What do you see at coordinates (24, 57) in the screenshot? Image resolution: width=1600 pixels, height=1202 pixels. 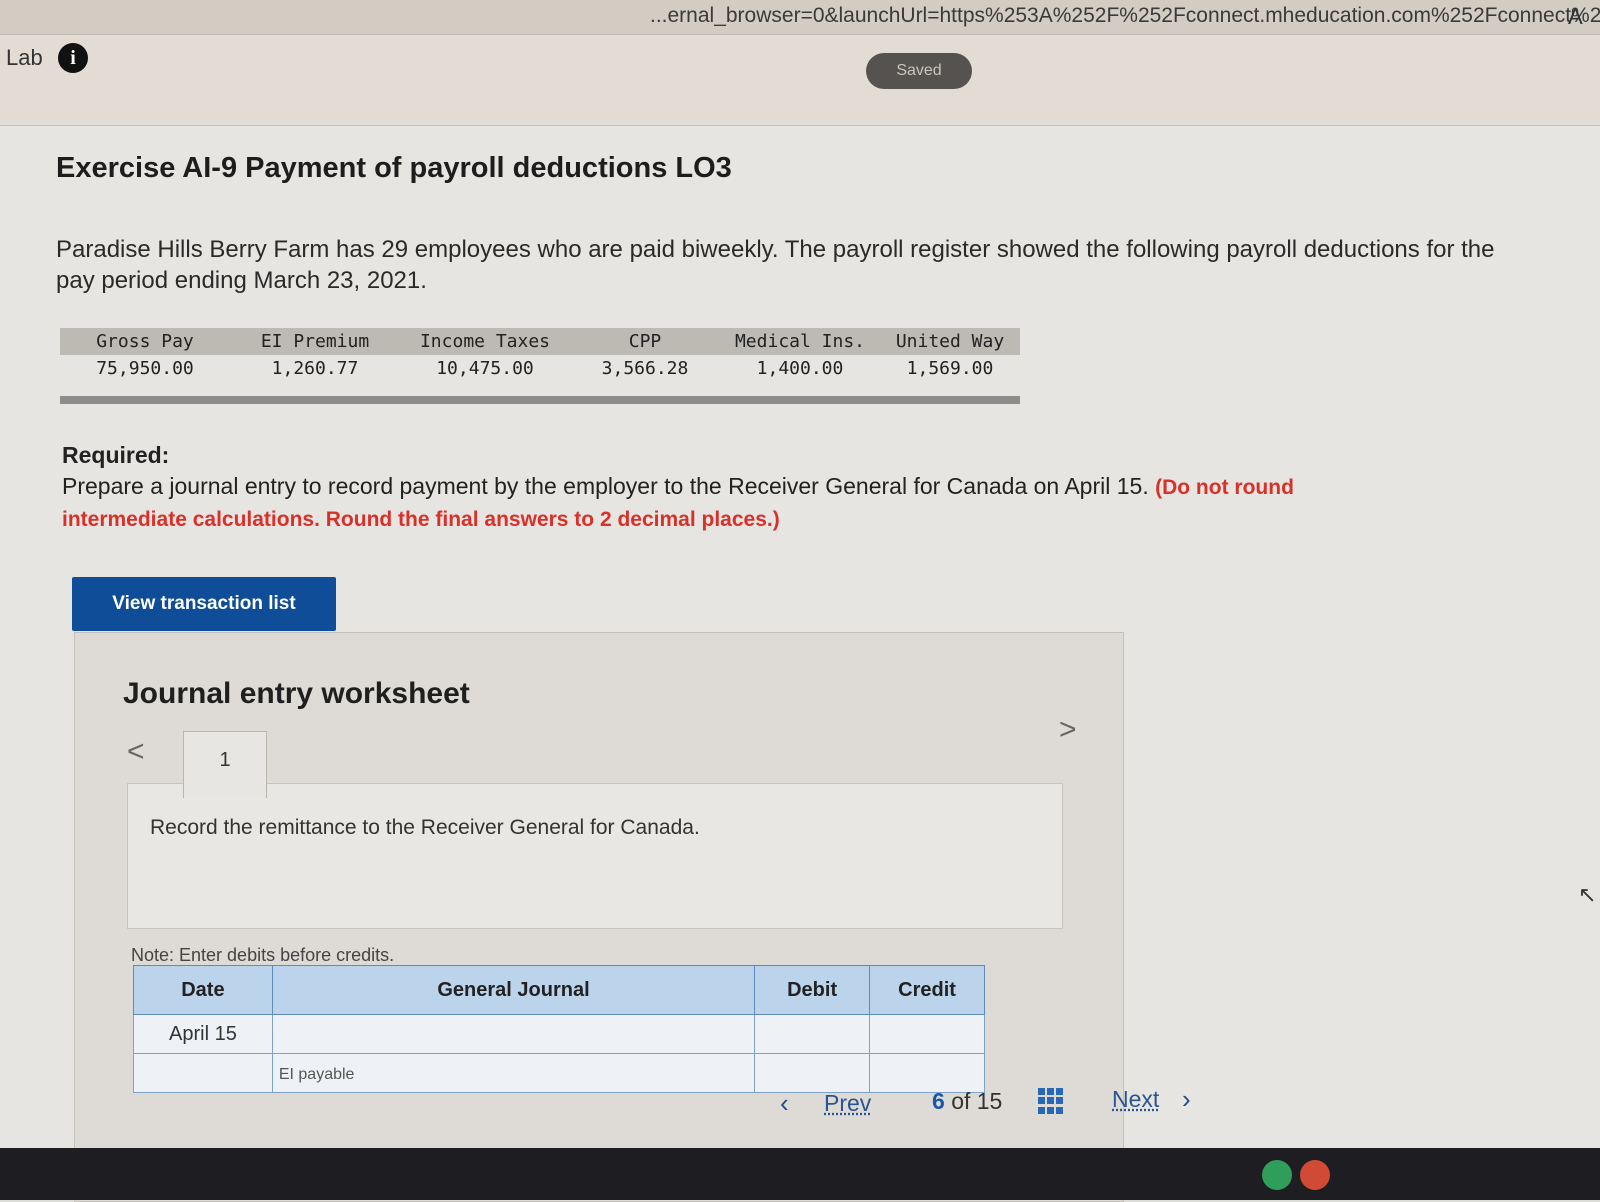 I see `lab-label: Lab` at bounding box center [24, 57].